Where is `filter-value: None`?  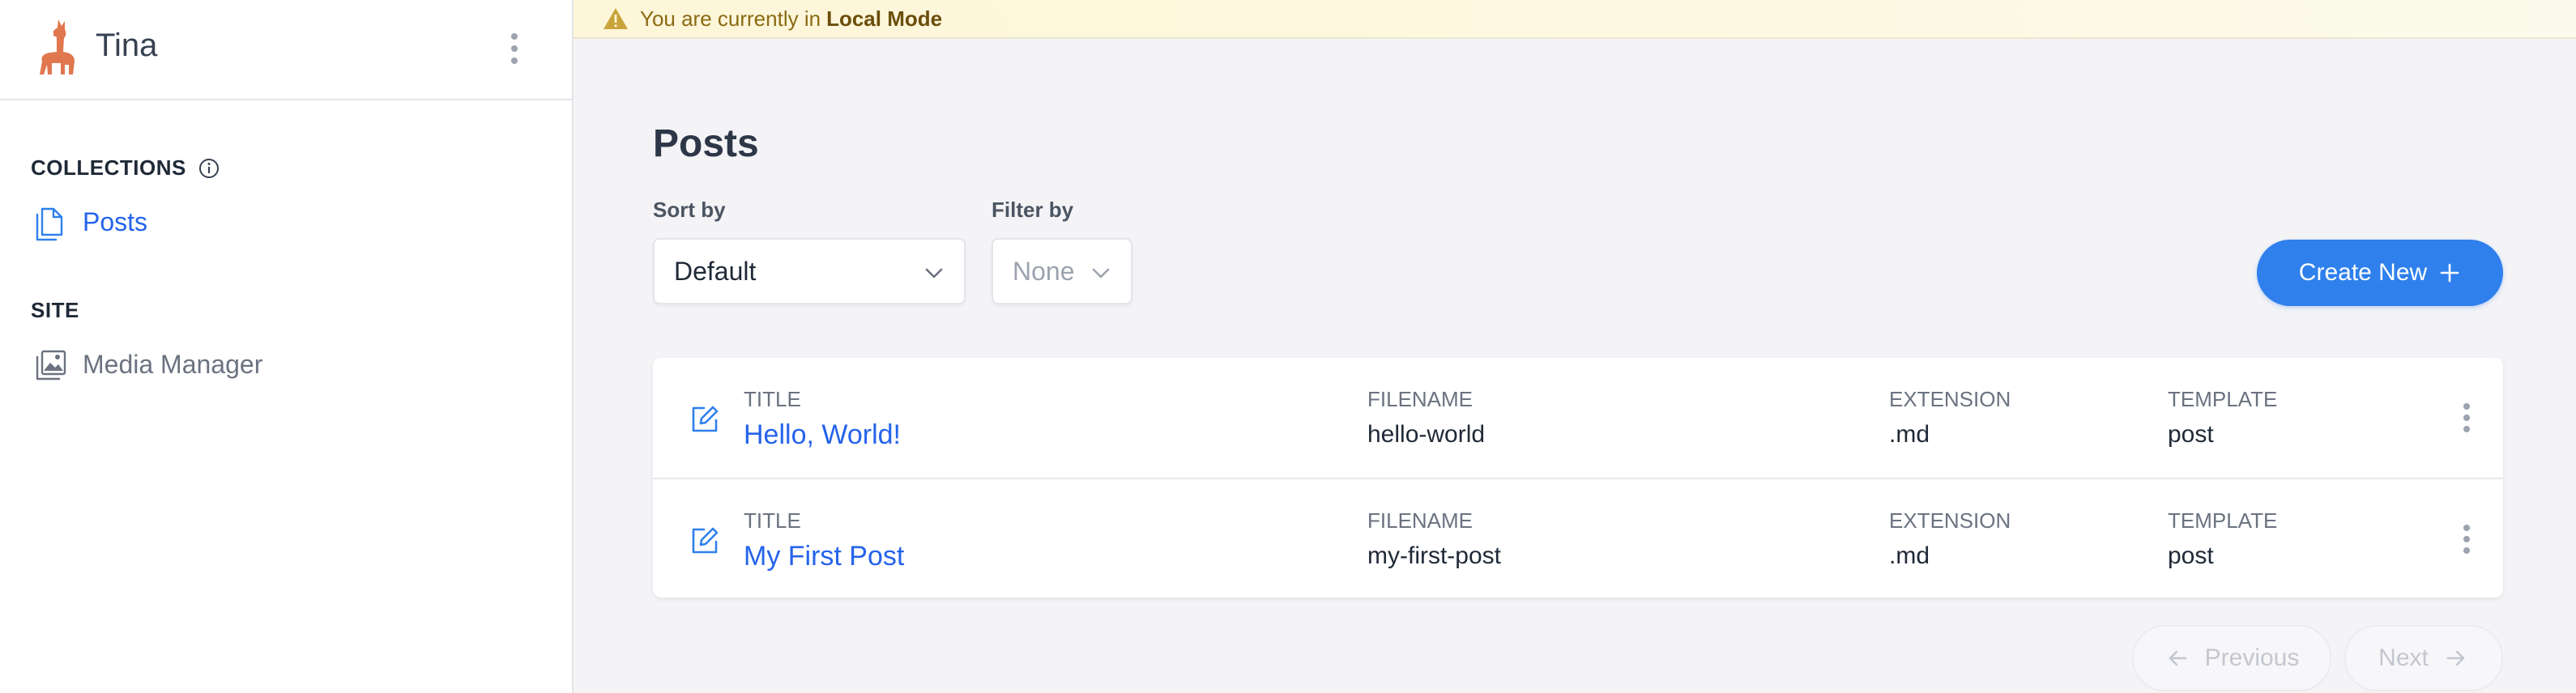
filter-value: None is located at coordinates (1044, 271).